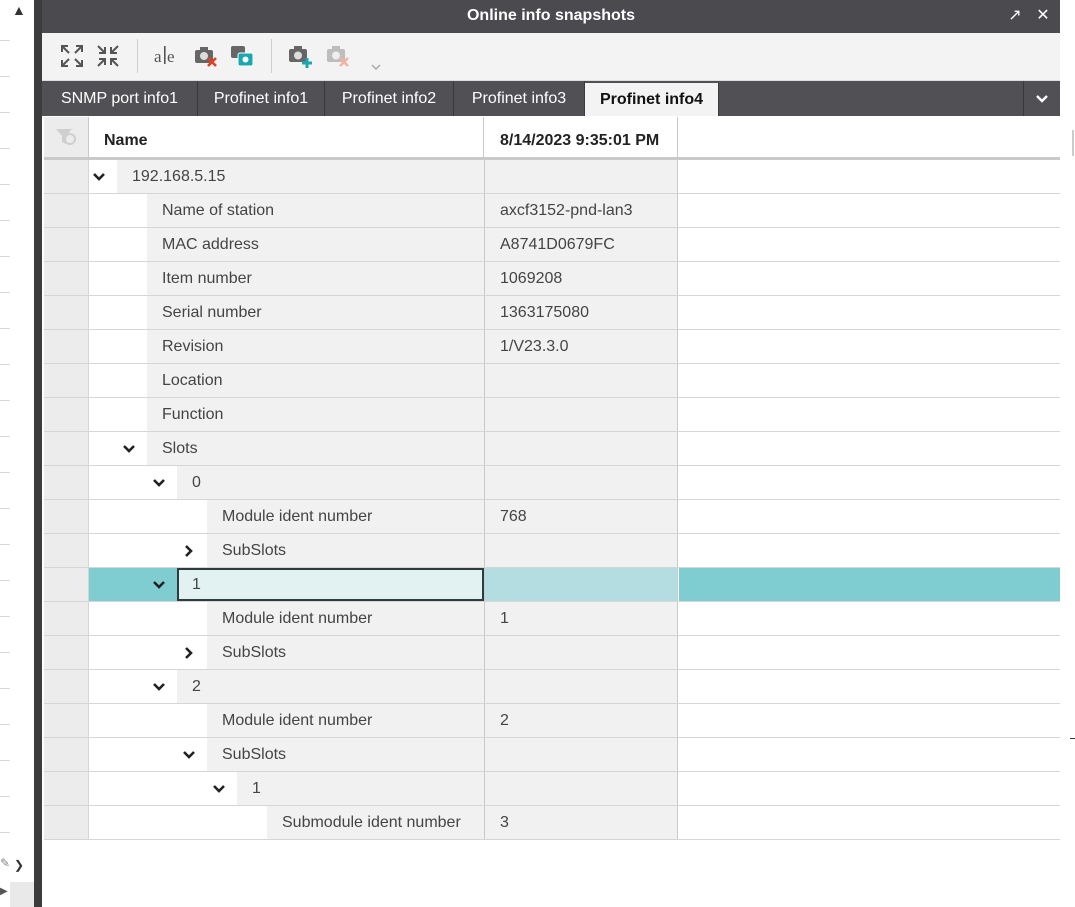  I want to click on row-value: 1363175080, so click(581, 312).